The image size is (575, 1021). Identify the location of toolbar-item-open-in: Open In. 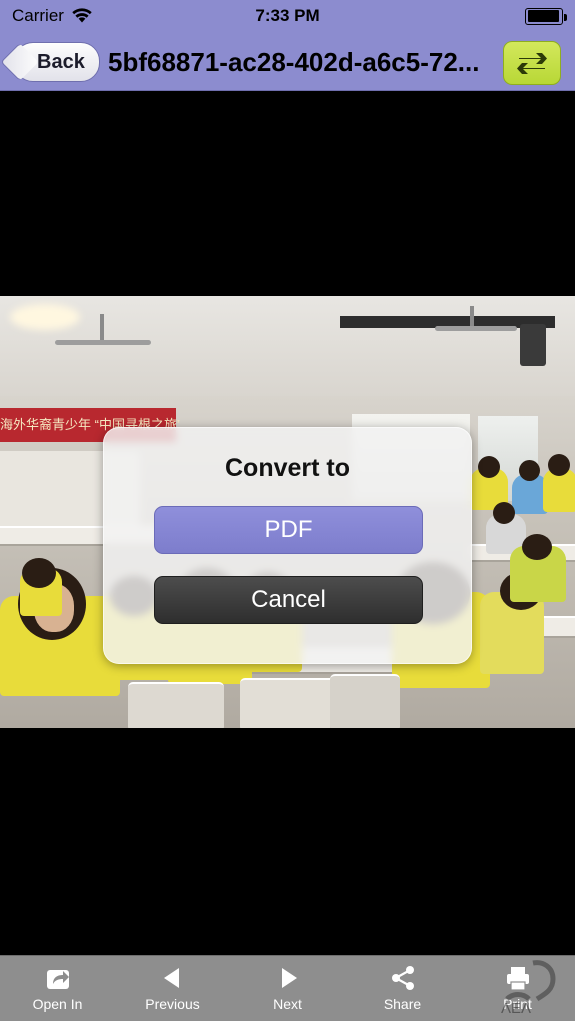
(57, 988).